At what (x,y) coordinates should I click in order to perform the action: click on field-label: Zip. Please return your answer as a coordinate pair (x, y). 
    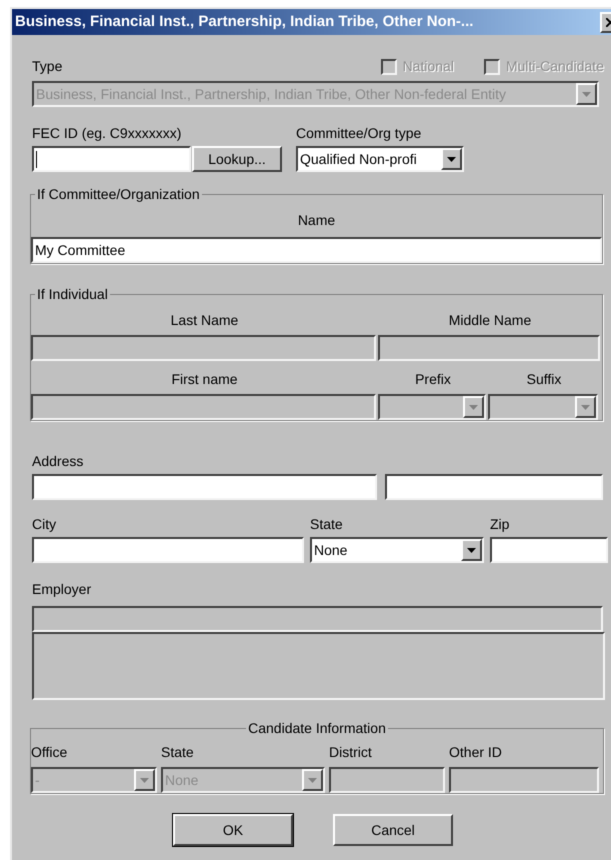
    Looking at the image, I should click on (500, 524).